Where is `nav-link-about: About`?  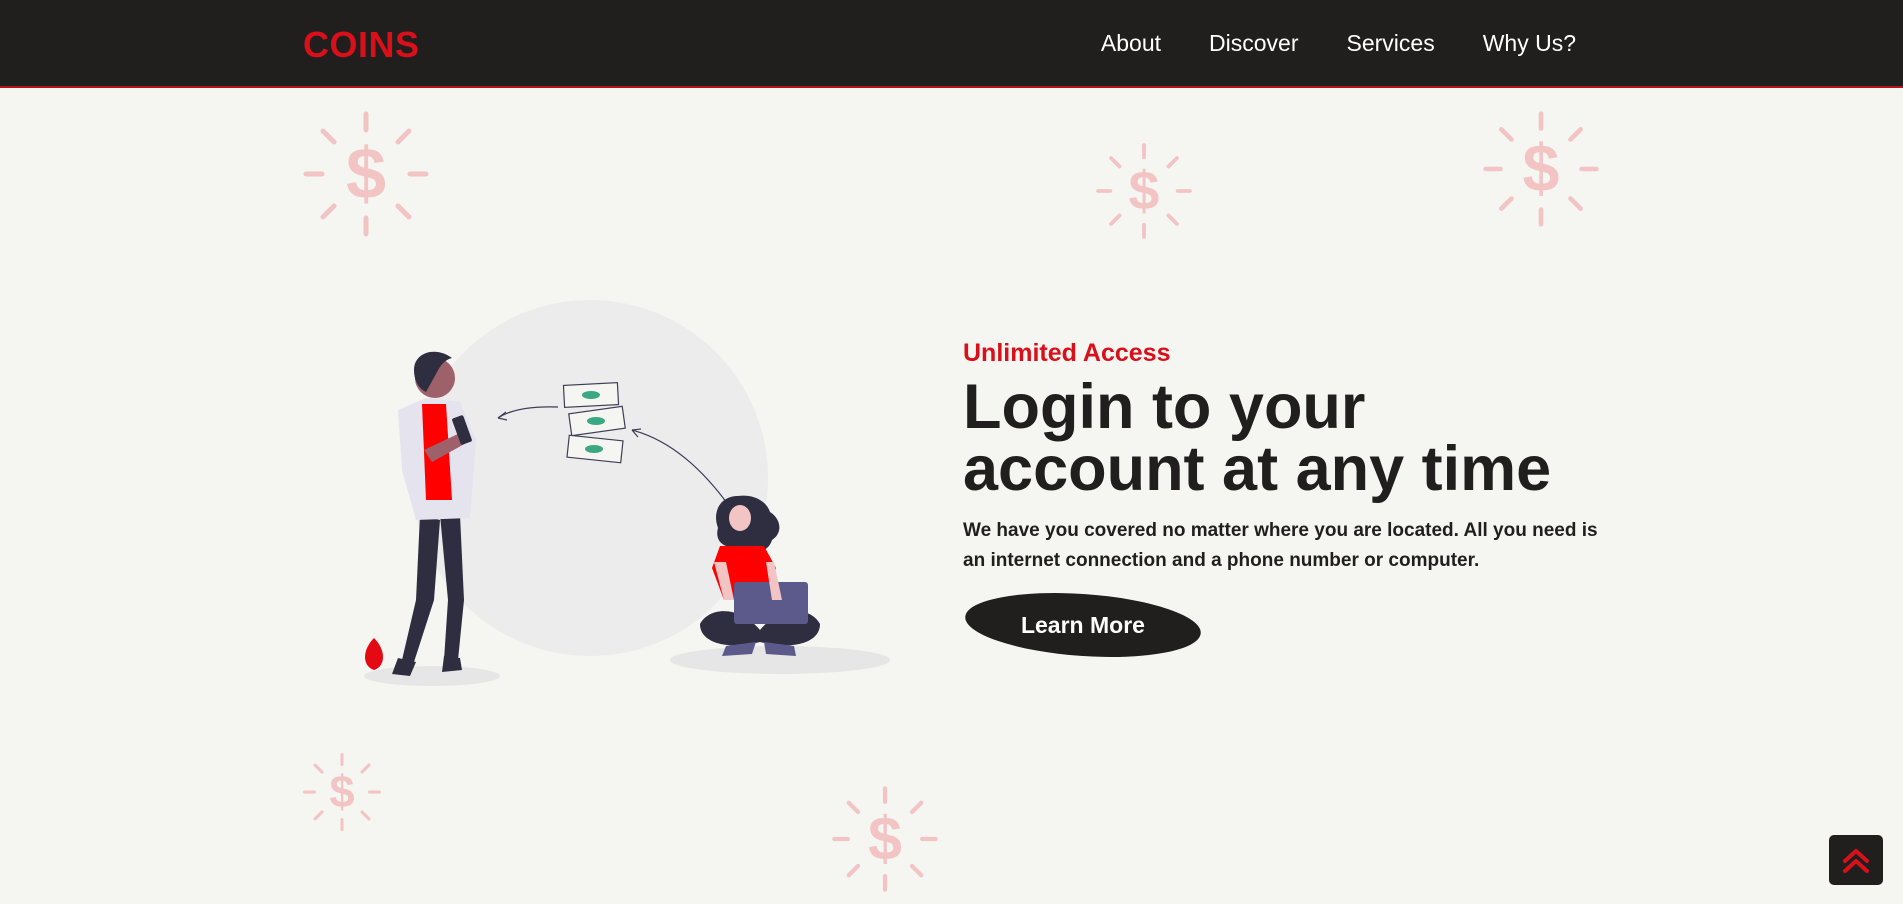
nav-link-about: About is located at coordinates (1131, 43).